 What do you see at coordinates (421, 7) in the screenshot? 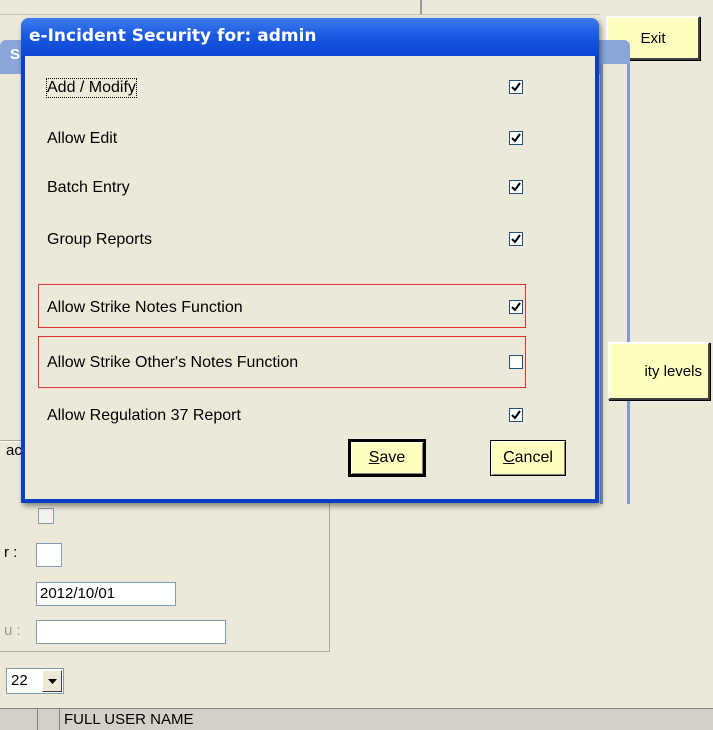
I see `background-divider` at bounding box center [421, 7].